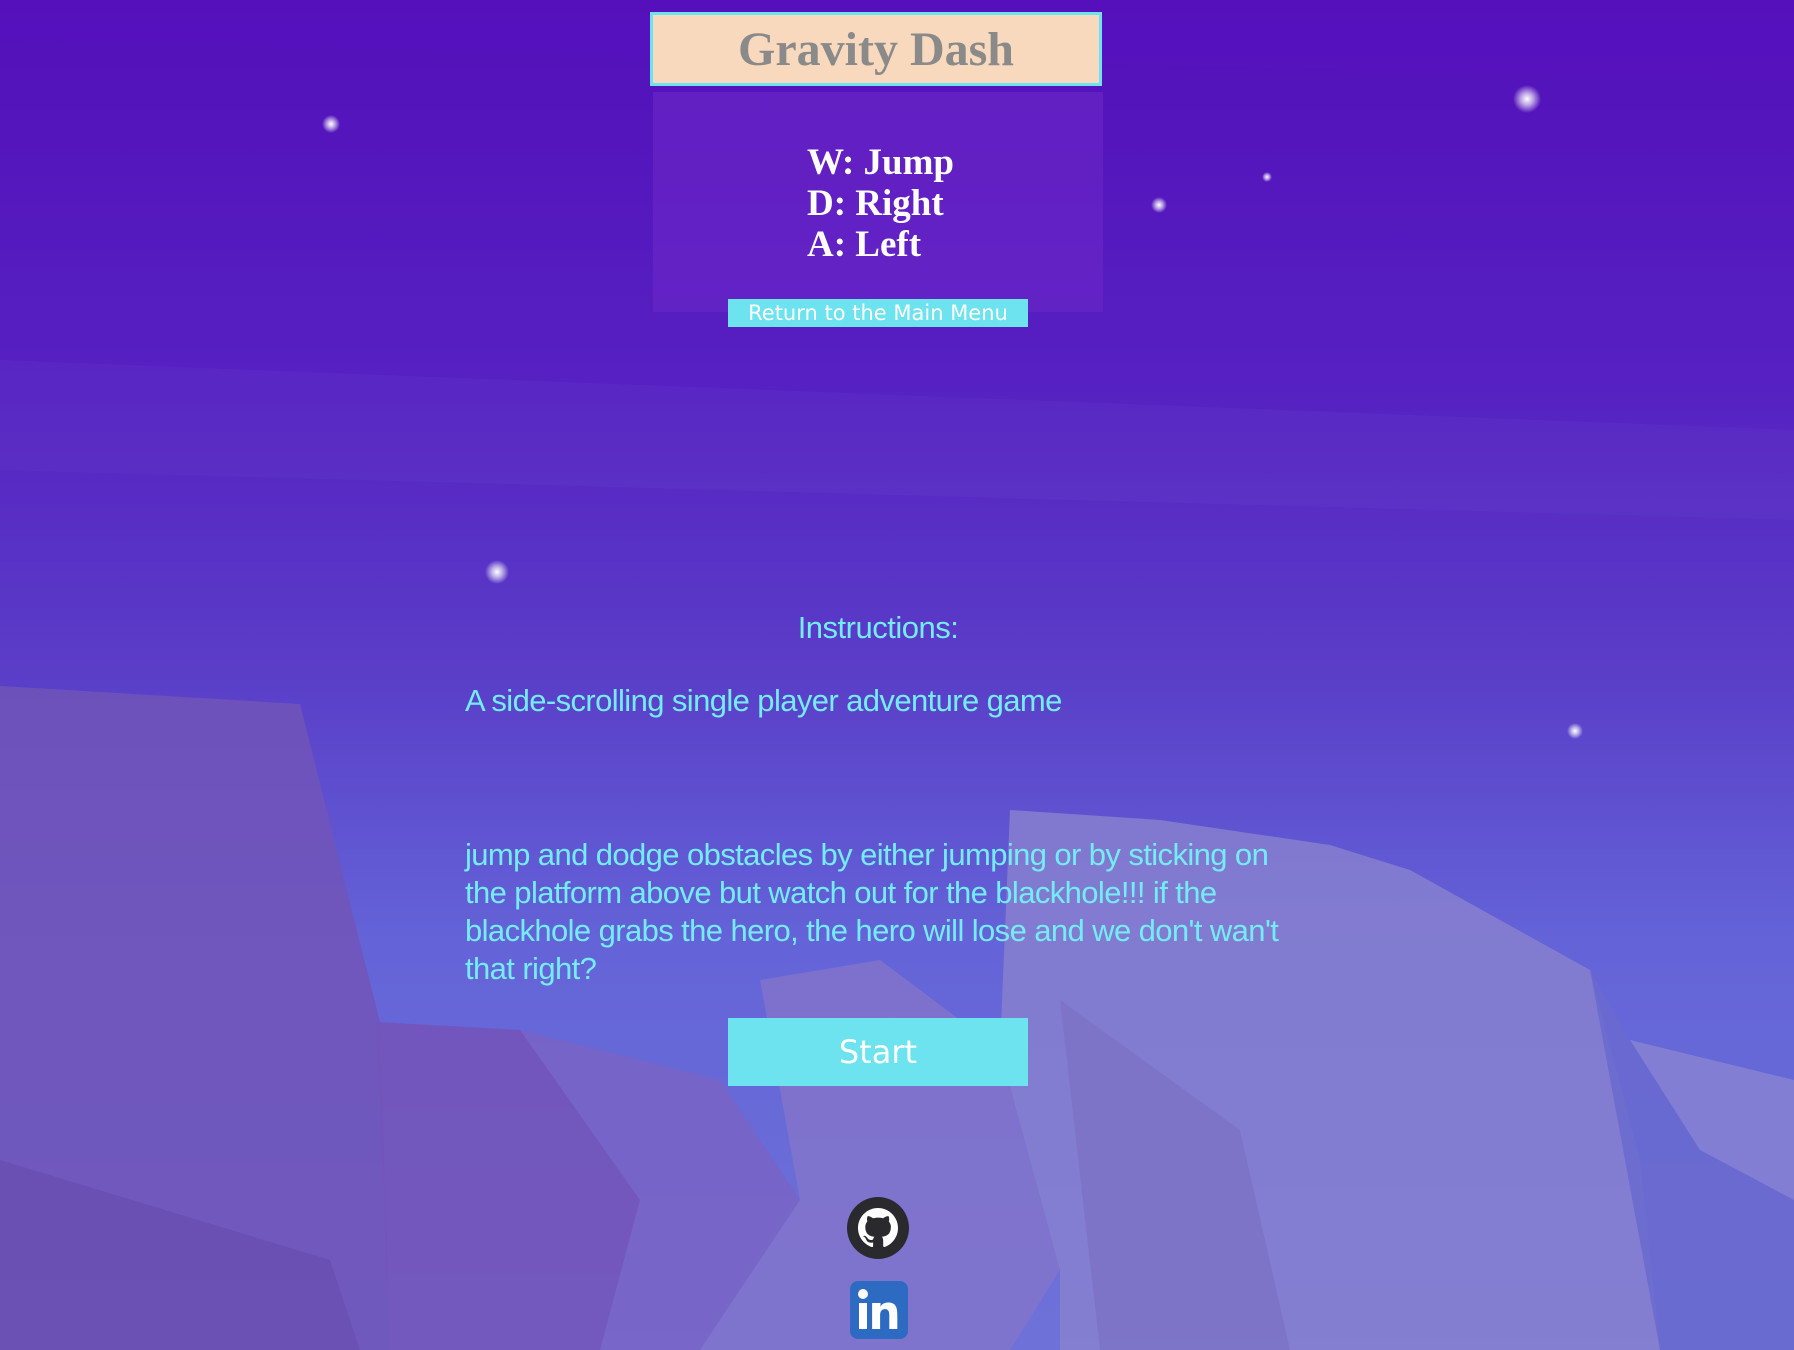  Describe the element at coordinates (878, 1052) in the screenshot. I see `start-button: Start` at that location.